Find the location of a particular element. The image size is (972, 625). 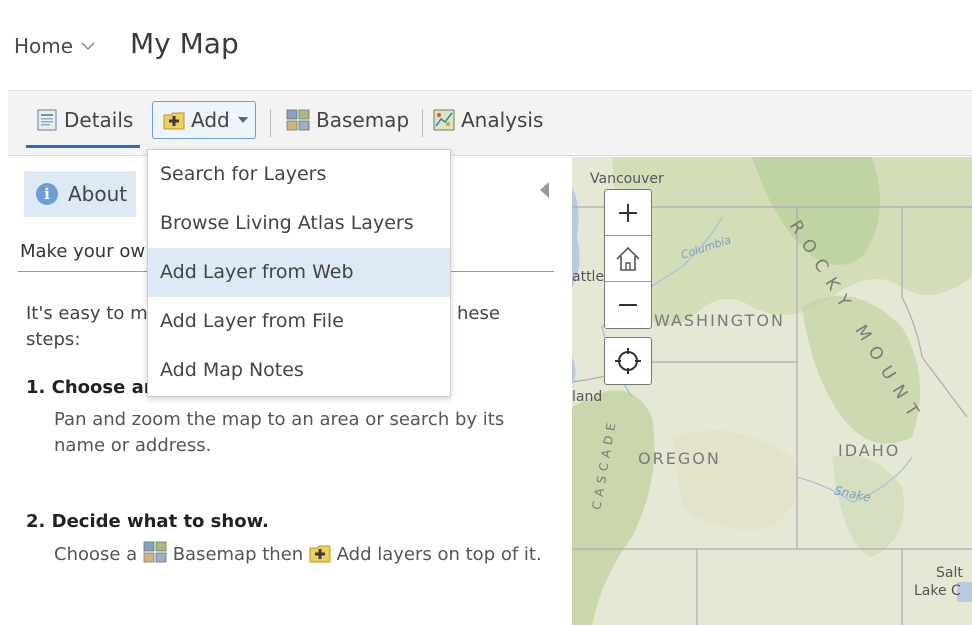

map-label-salt-lake: Salt is located at coordinates (949, 573).